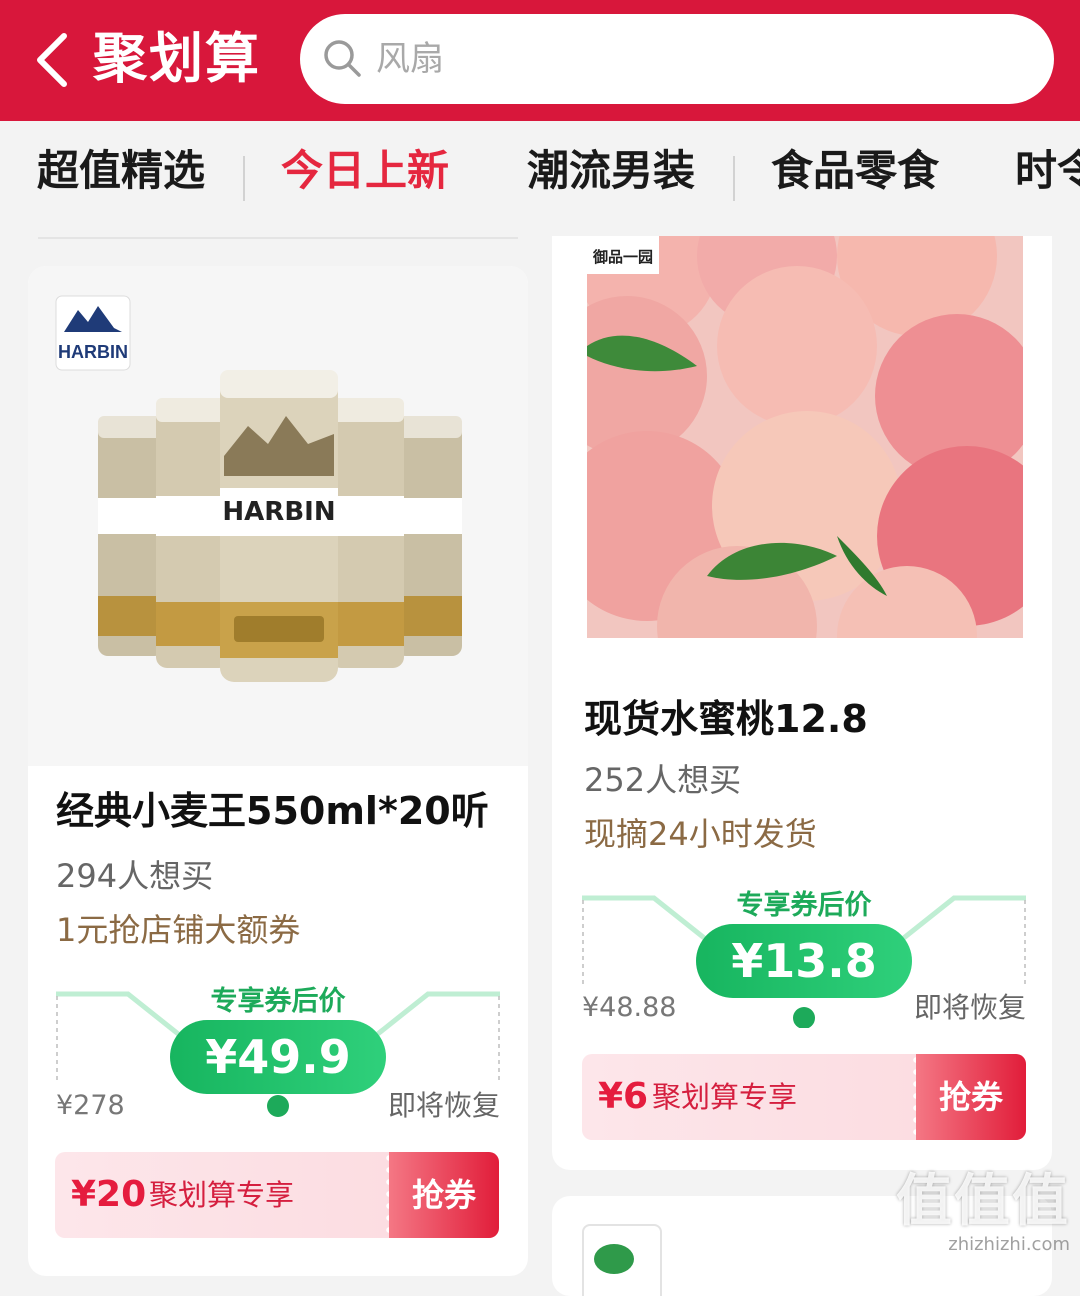  Describe the element at coordinates (677, 59) in the screenshot. I see `search-input: 风扇` at that location.